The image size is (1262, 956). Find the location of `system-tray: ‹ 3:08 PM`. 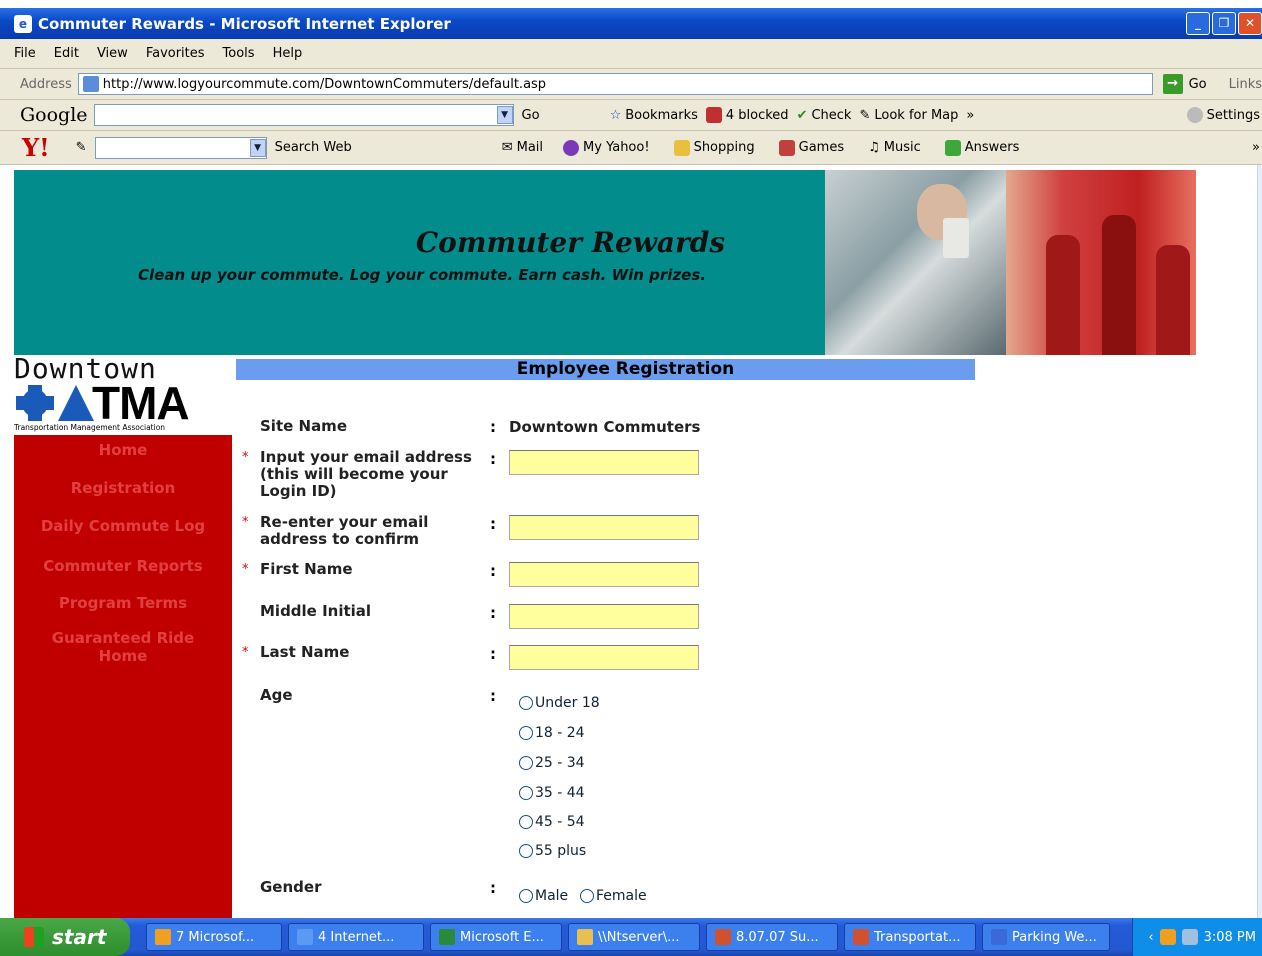

system-tray: ‹ 3:08 PM is located at coordinates (1197, 937).